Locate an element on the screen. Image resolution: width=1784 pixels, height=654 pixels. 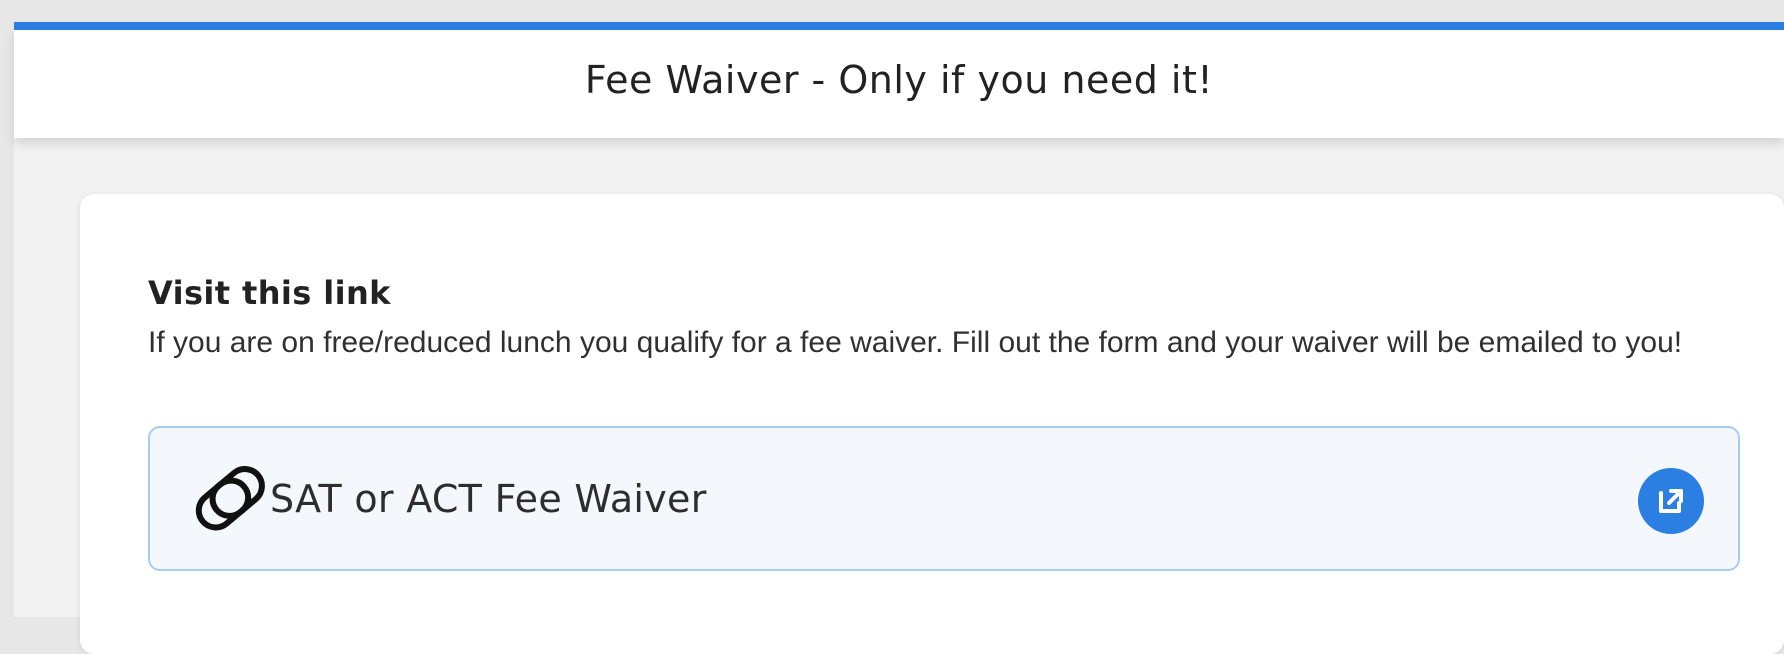
external-link-icon is located at coordinates (1671, 501).